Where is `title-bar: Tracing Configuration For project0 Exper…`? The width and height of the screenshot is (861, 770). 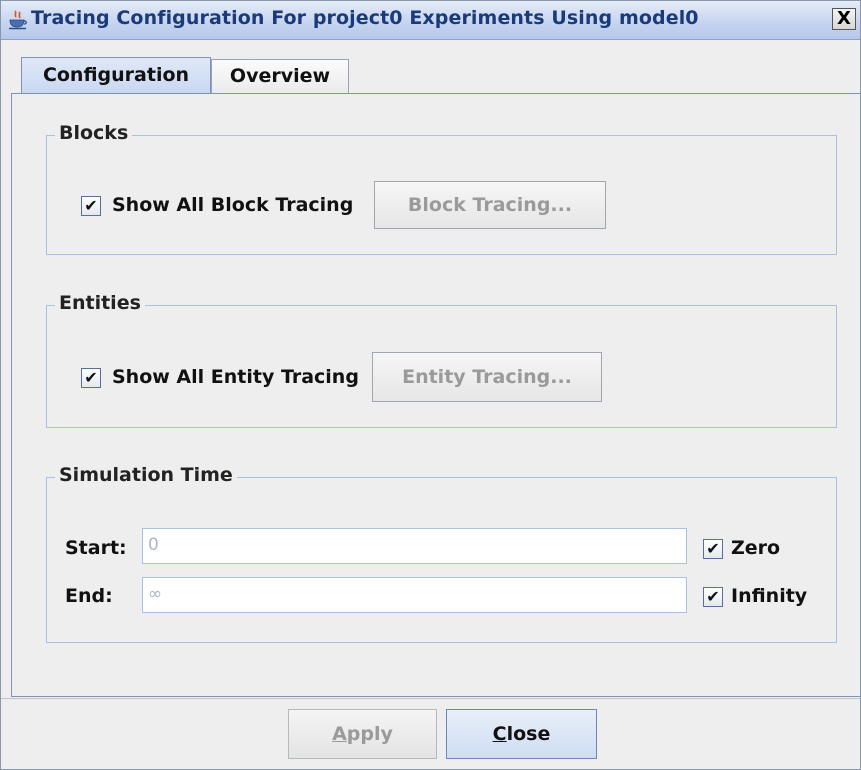 title-bar: Tracing Configuration For project0 Exper… is located at coordinates (430, 20).